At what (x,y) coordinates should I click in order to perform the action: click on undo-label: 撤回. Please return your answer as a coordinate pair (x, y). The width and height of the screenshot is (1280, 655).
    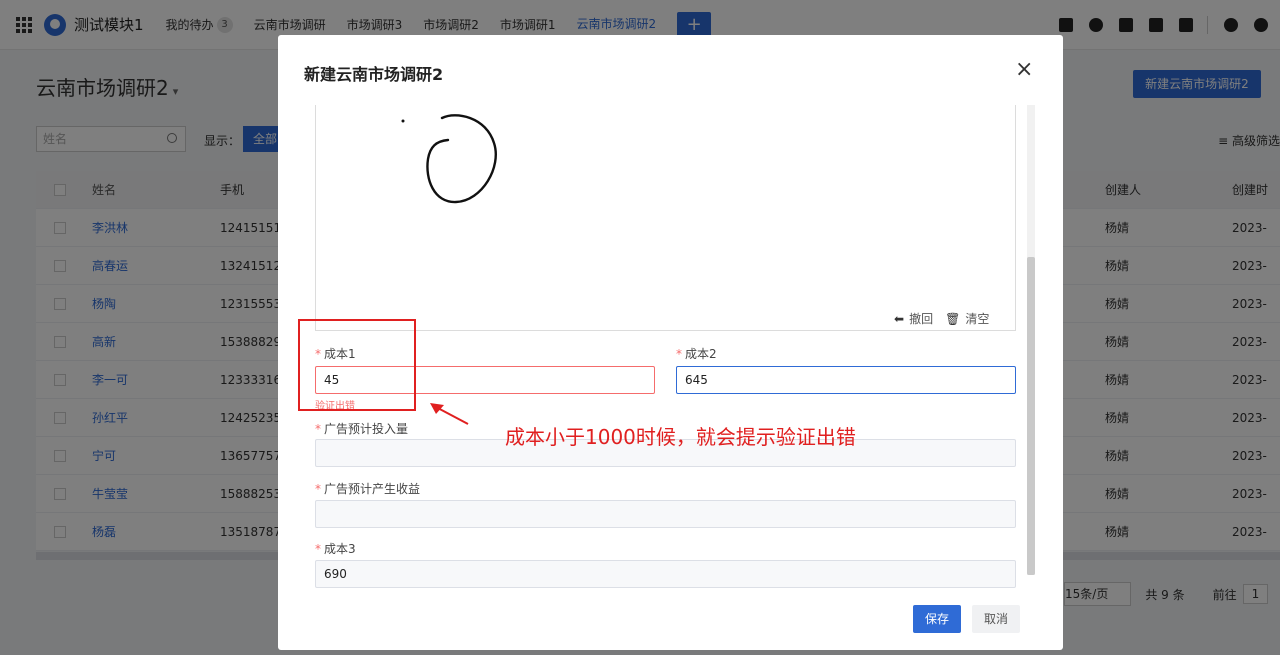
    Looking at the image, I should click on (921, 319).